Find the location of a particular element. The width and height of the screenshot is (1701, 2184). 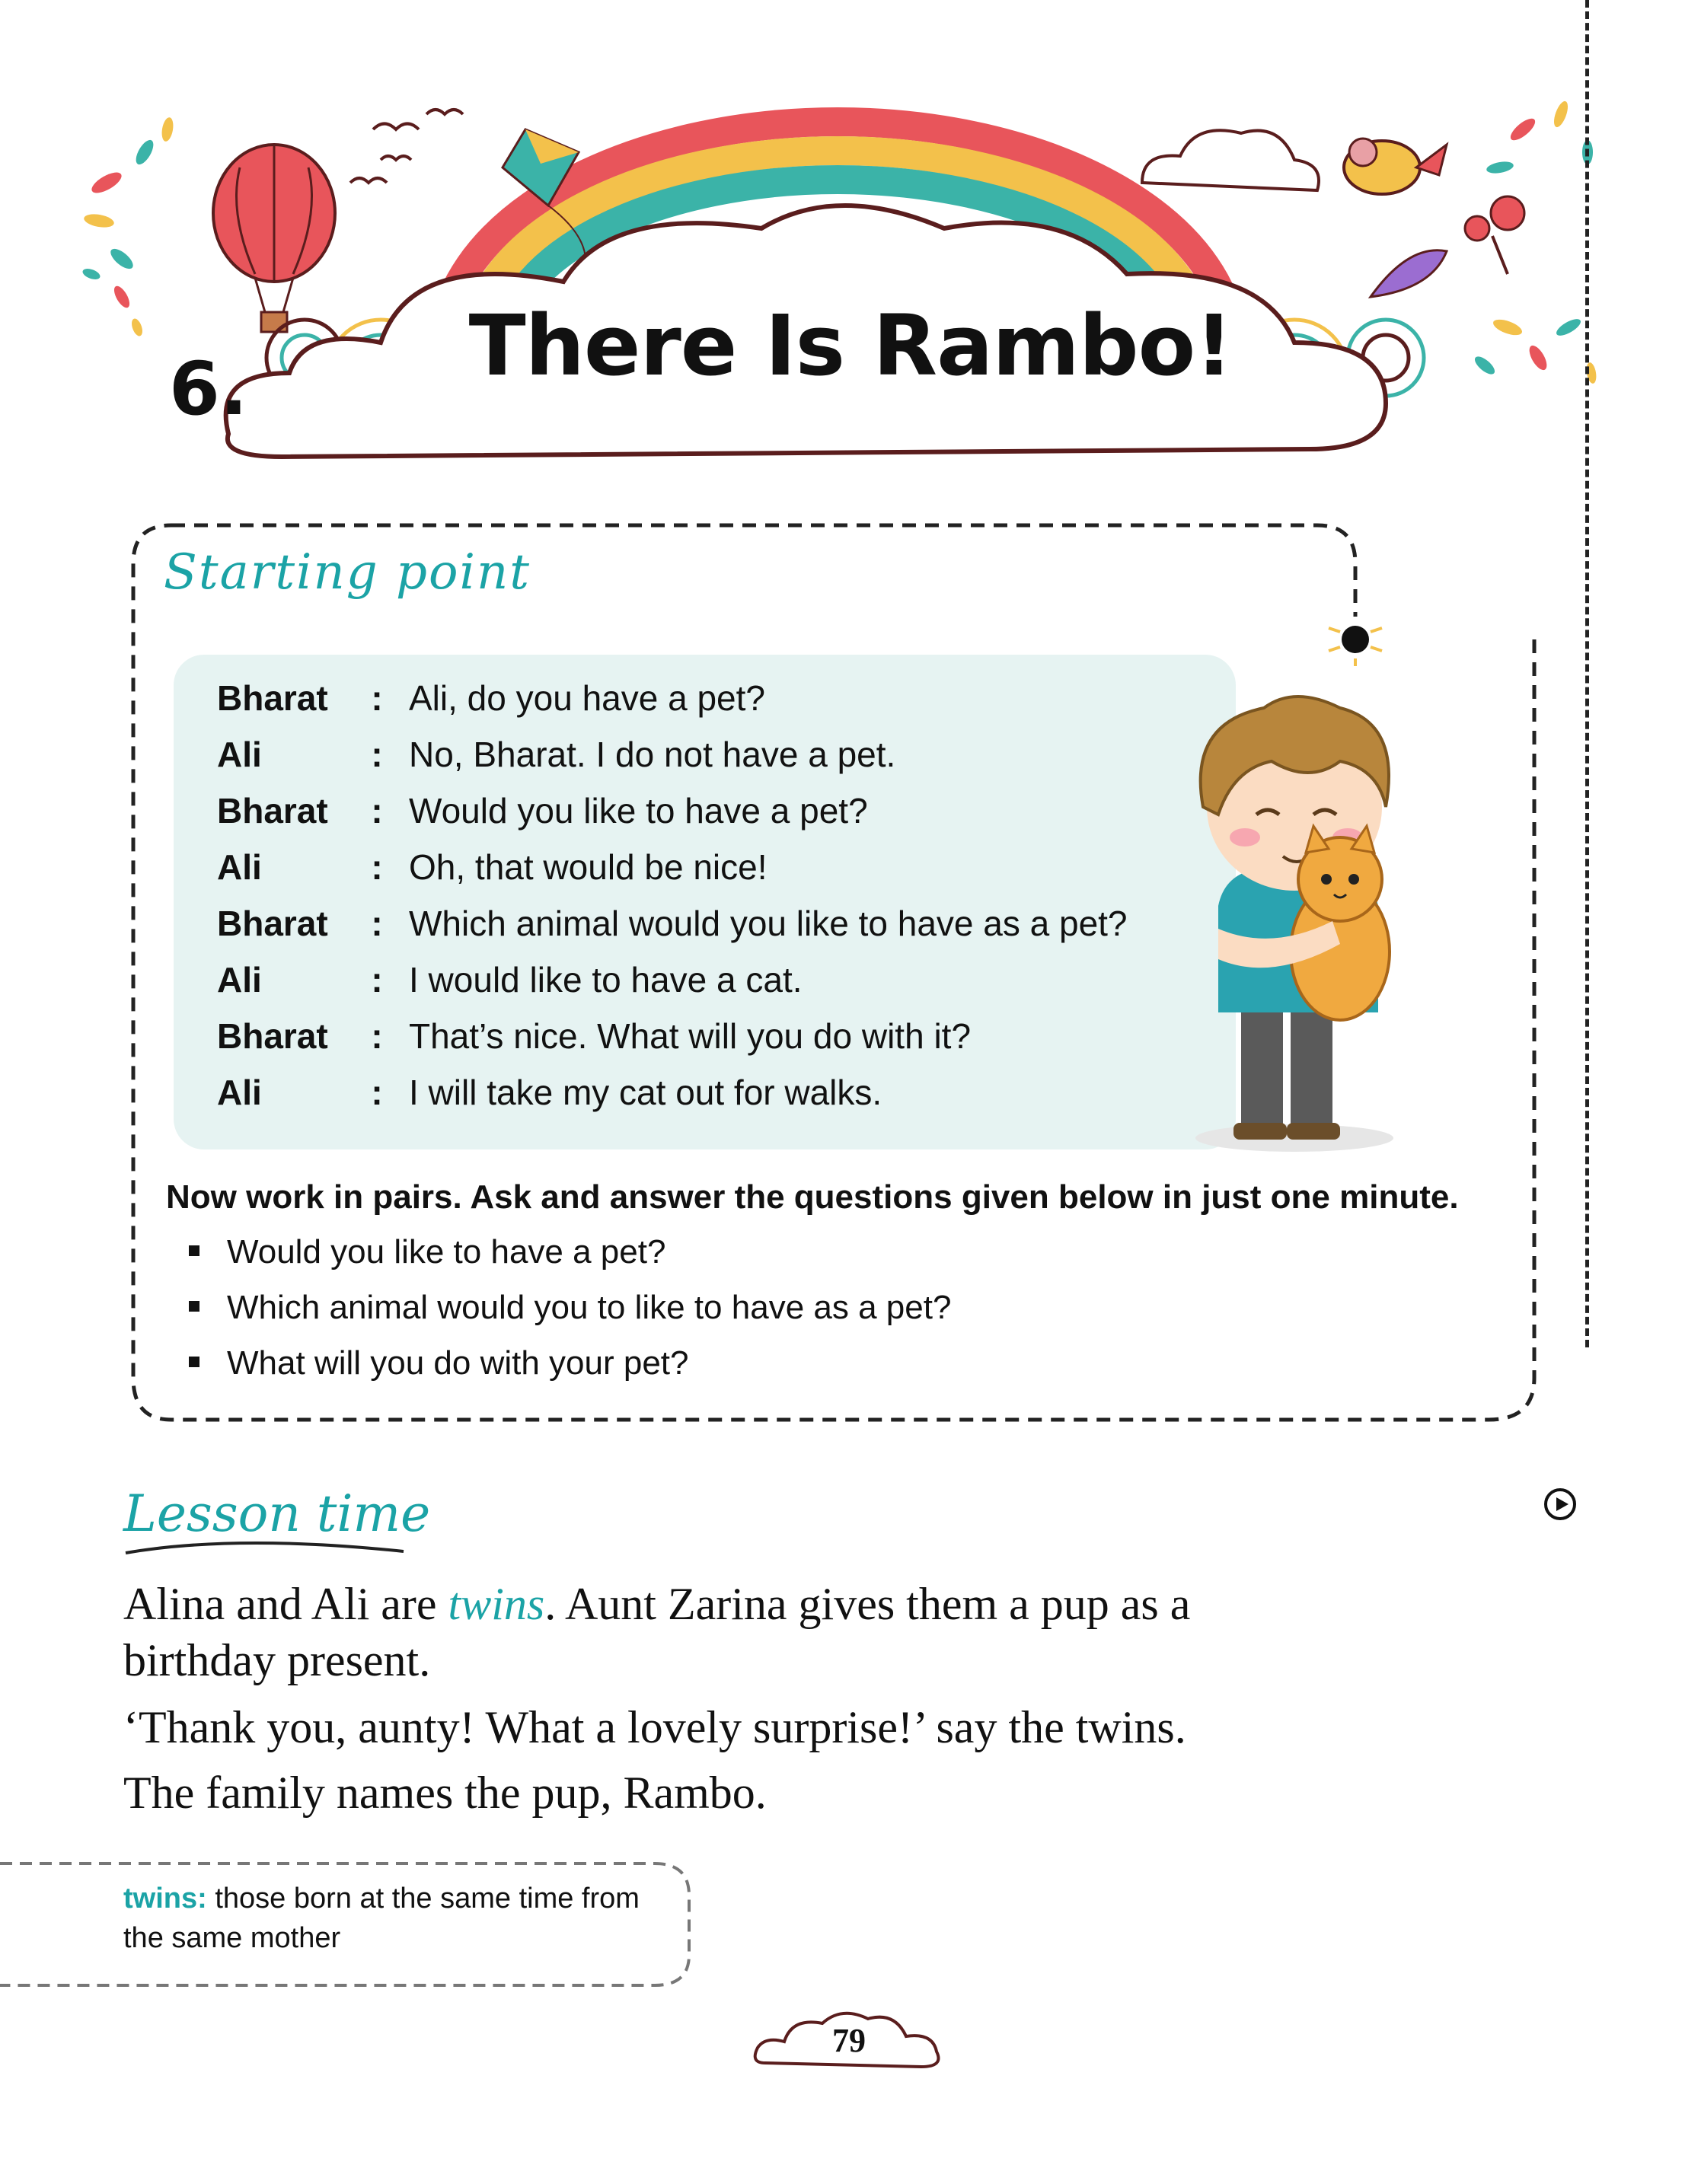

dialogue-line: Oh, that would be nice! is located at coordinates (588, 867).